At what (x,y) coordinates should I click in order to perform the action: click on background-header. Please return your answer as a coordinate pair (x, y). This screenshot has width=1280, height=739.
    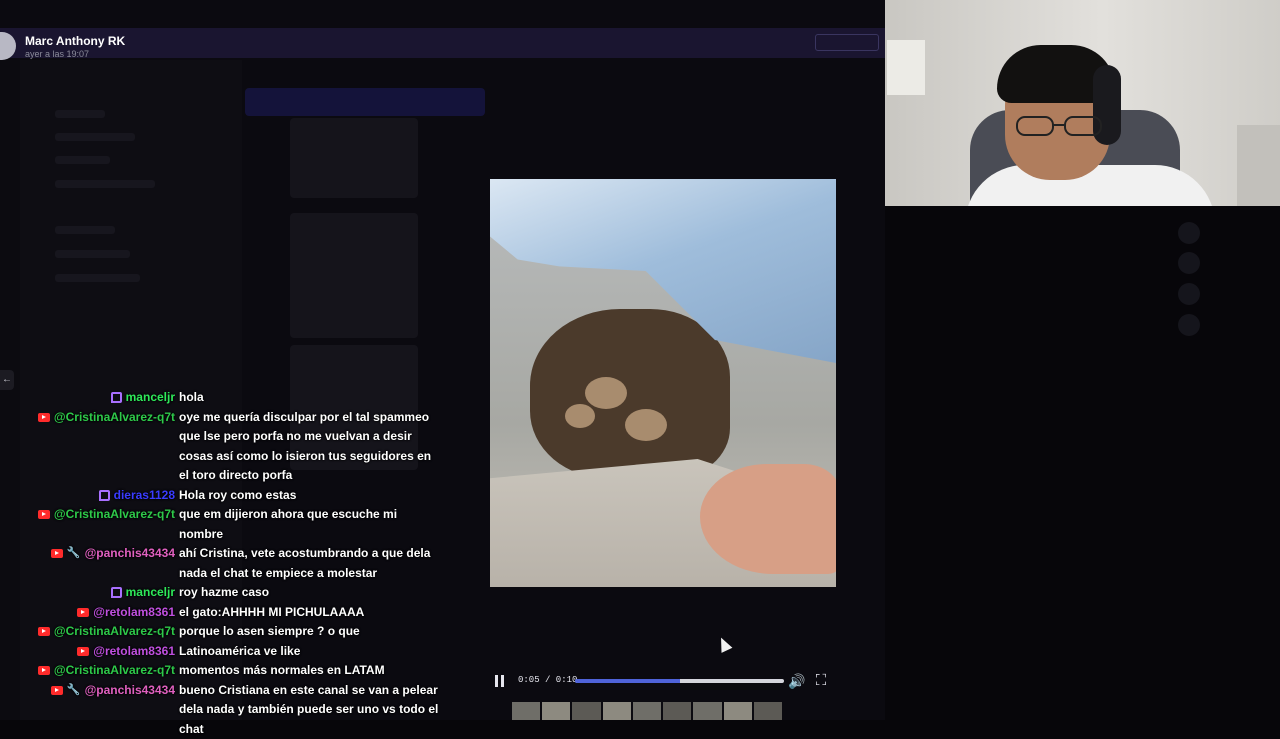
    Looking at the image, I should click on (365, 102).